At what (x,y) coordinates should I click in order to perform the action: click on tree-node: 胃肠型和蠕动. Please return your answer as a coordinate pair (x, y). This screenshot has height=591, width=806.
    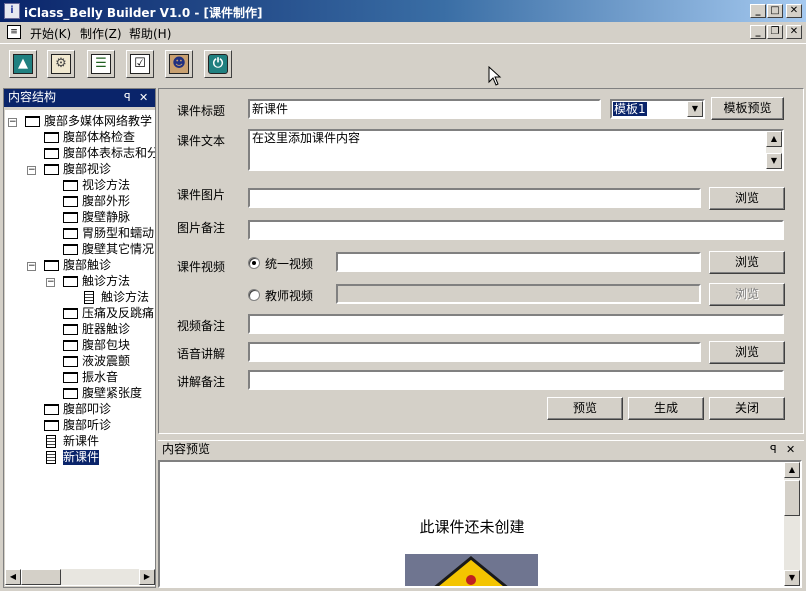
    Looking at the image, I should click on (80, 234).